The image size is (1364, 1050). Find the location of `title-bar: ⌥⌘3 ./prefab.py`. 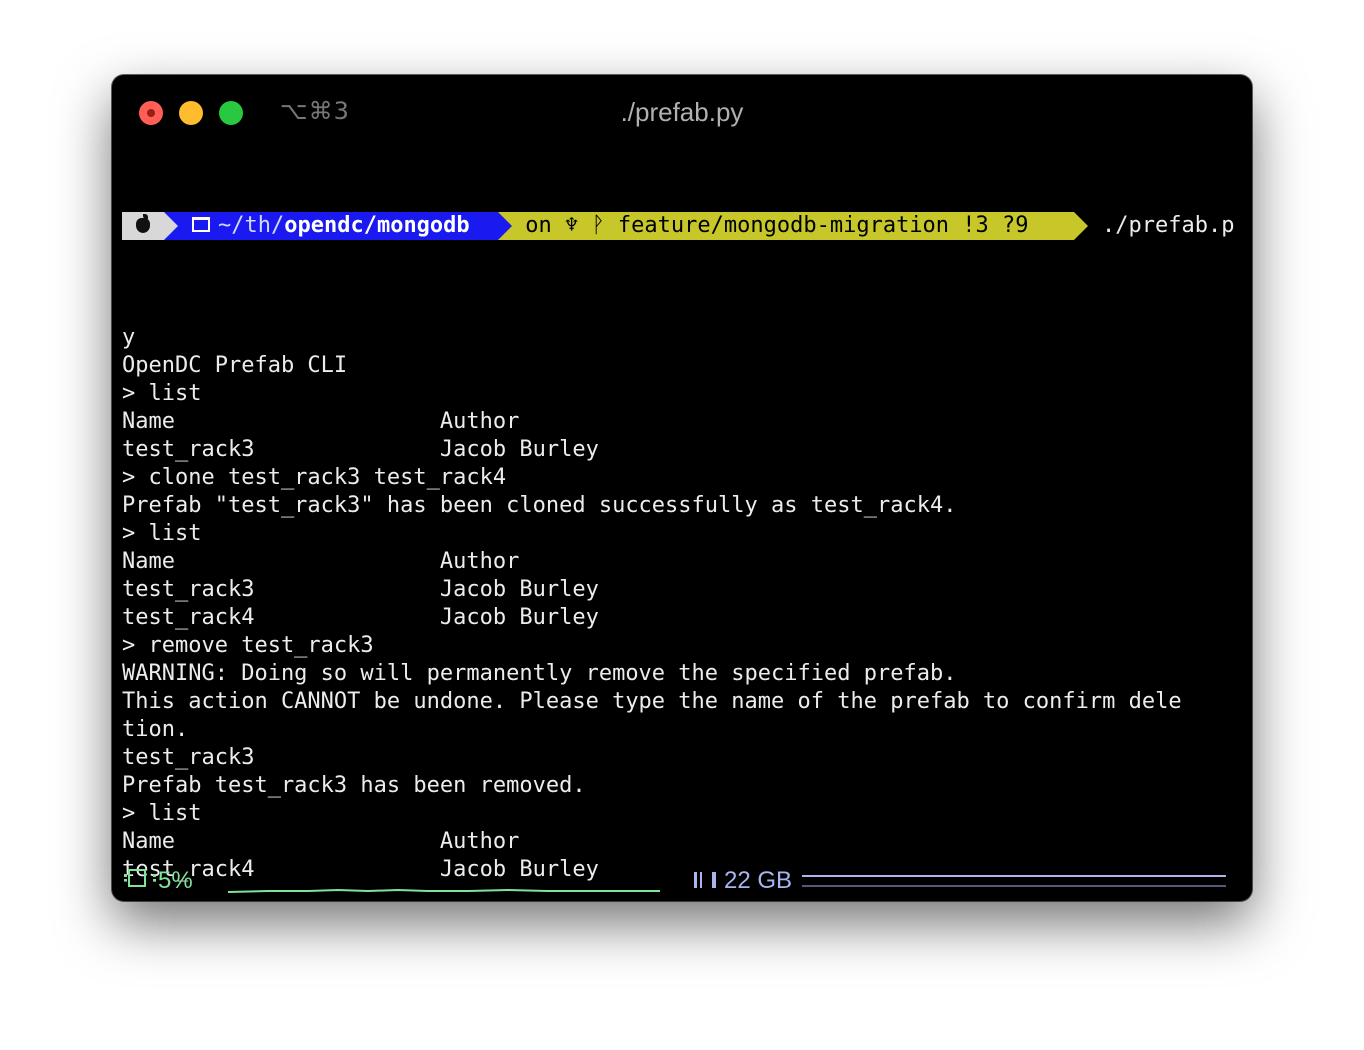

title-bar: ⌥⌘3 ./prefab.py is located at coordinates (682, 113).